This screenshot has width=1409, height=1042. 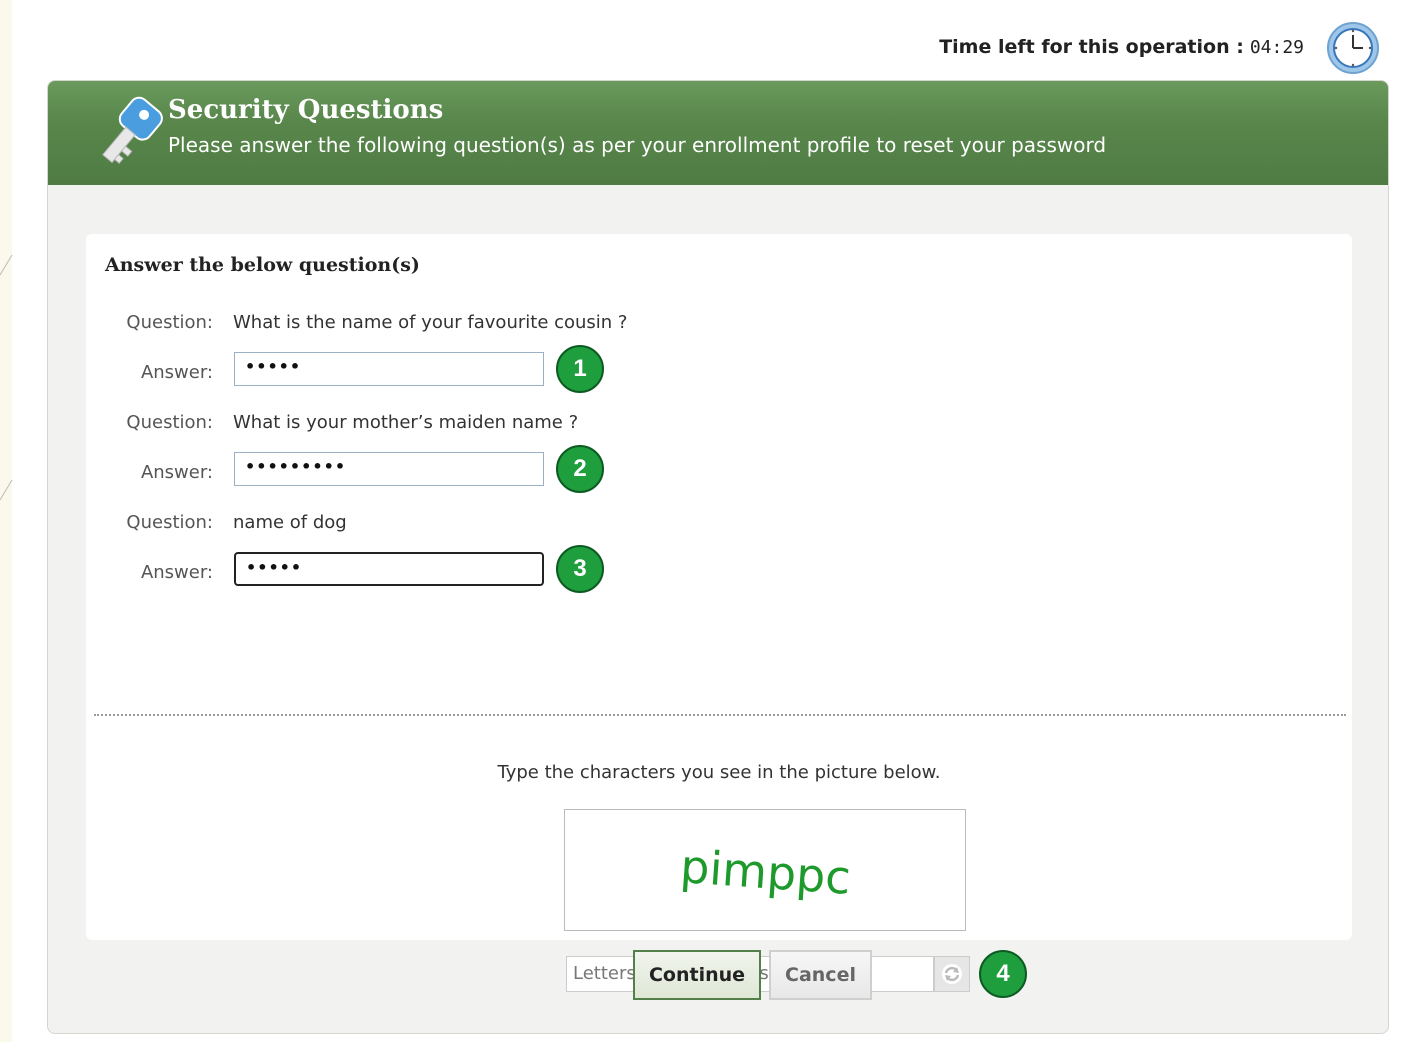 I want to click on step-badge-1: 1, so click(x=580, y=369).